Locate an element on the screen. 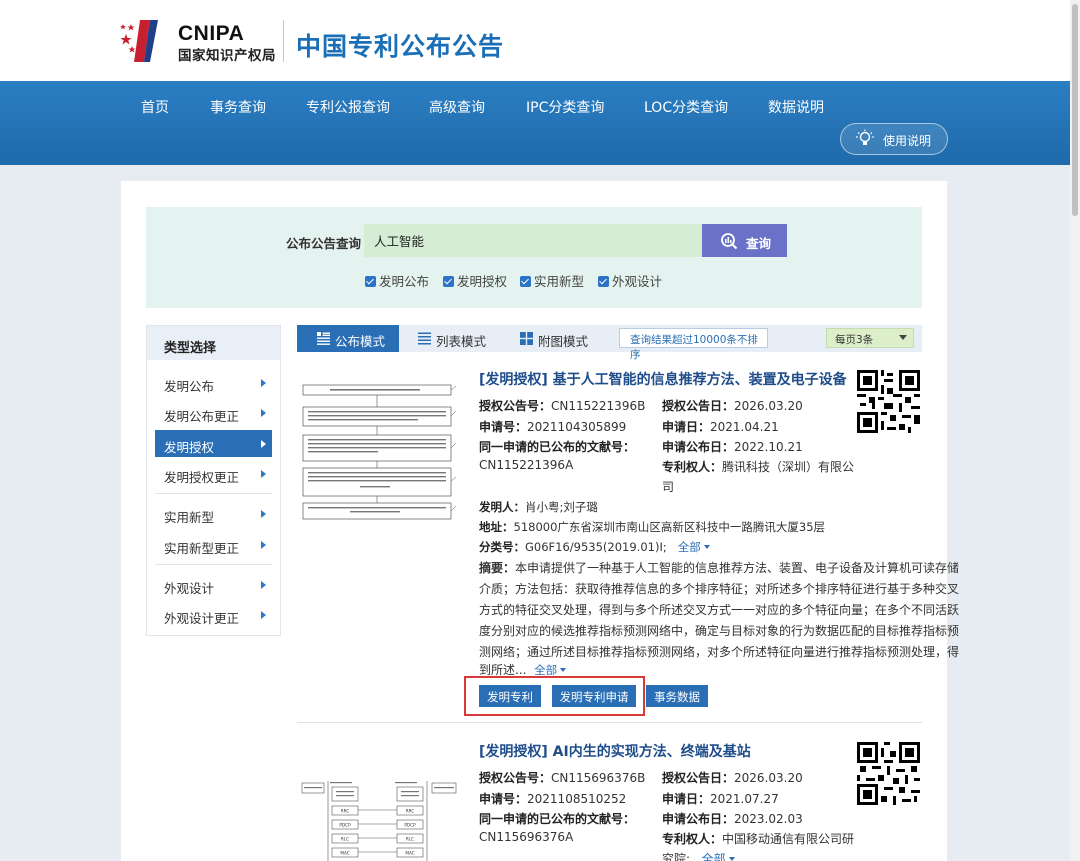  search-input is located at coordinates (533, 240).